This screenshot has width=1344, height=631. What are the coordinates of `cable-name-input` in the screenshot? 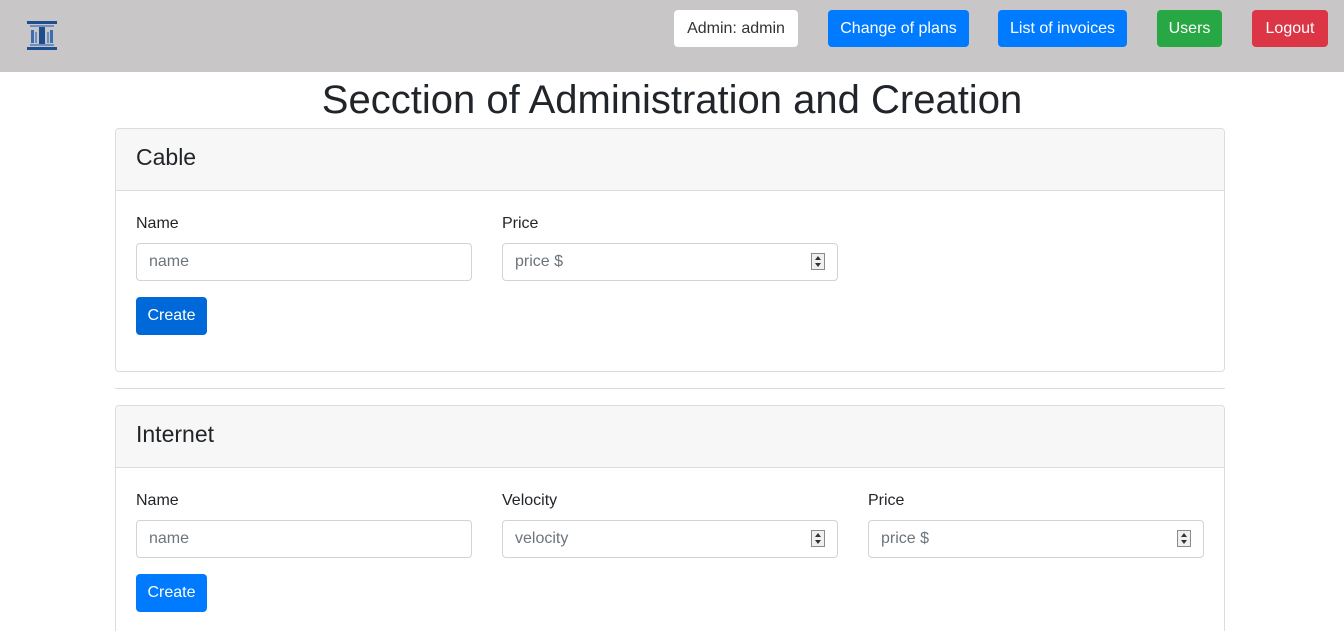 It's located at (304, 262).